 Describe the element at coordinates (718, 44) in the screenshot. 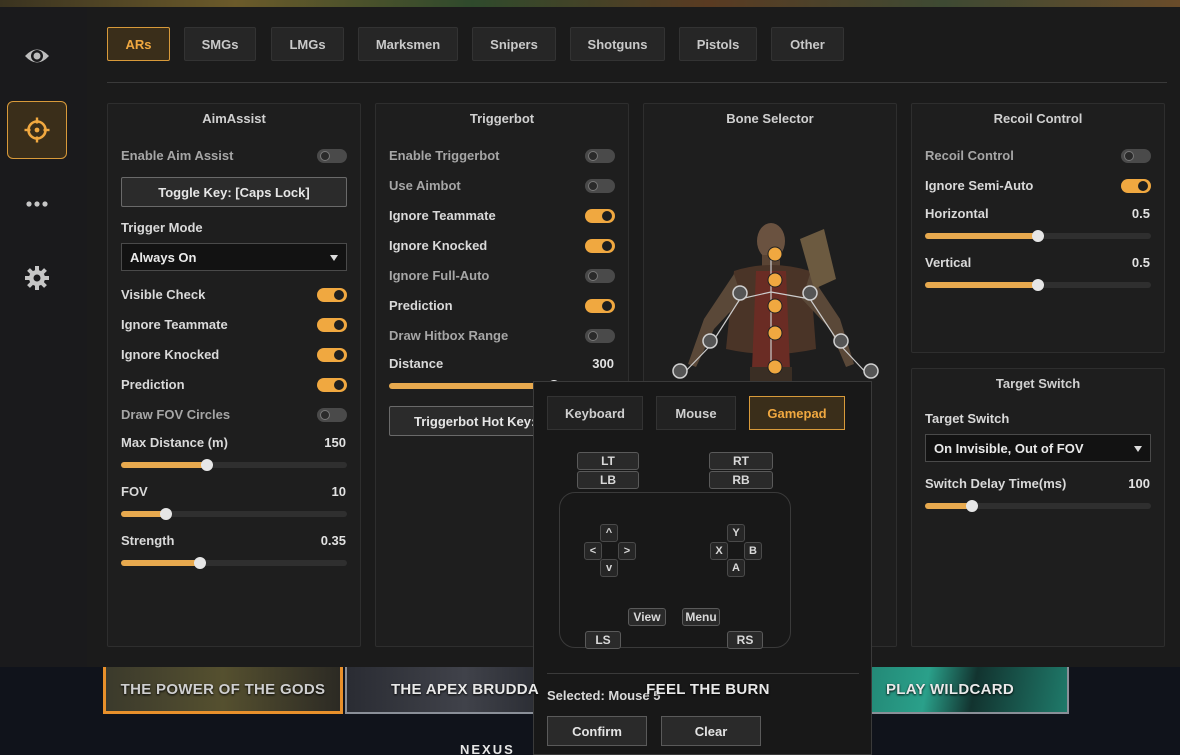

I see `tab-pistols: Pistols` at that location.